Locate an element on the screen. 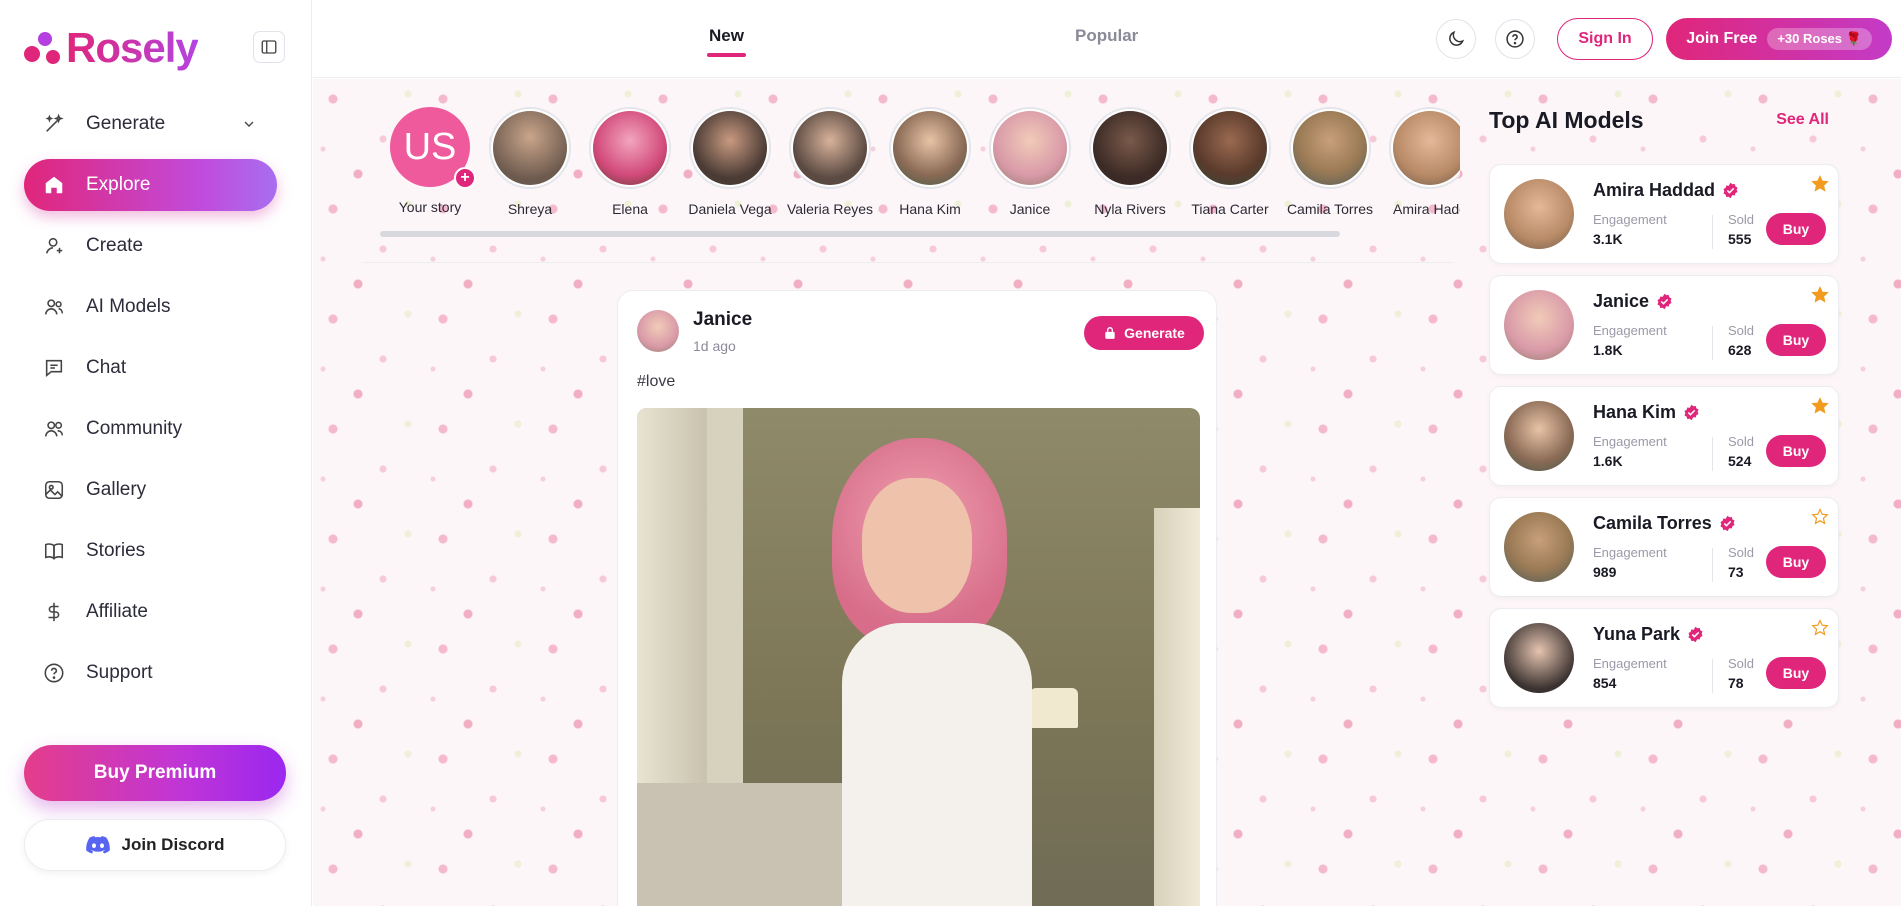 The image size is (1901, 906). sidebar-item-explore: Explore is located at coordinates (150, 185).